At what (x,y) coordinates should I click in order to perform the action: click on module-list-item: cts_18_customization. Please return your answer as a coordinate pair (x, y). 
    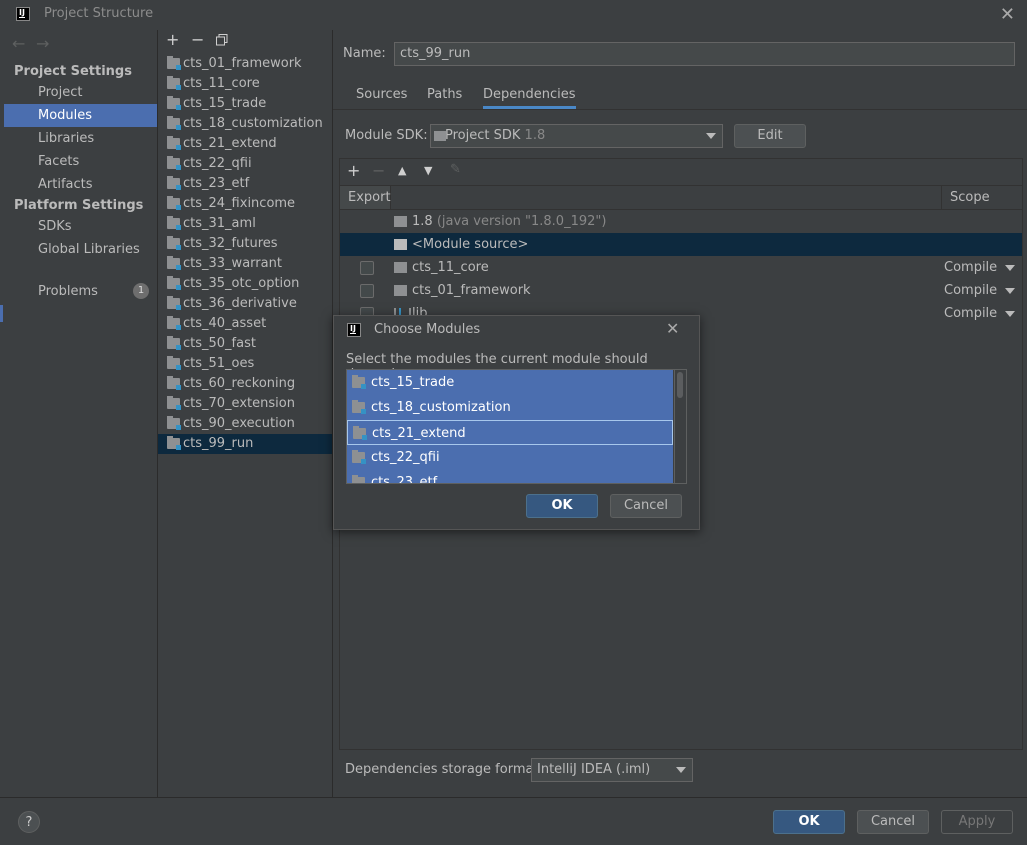
    Looking at the image, I should click on (245, 124).